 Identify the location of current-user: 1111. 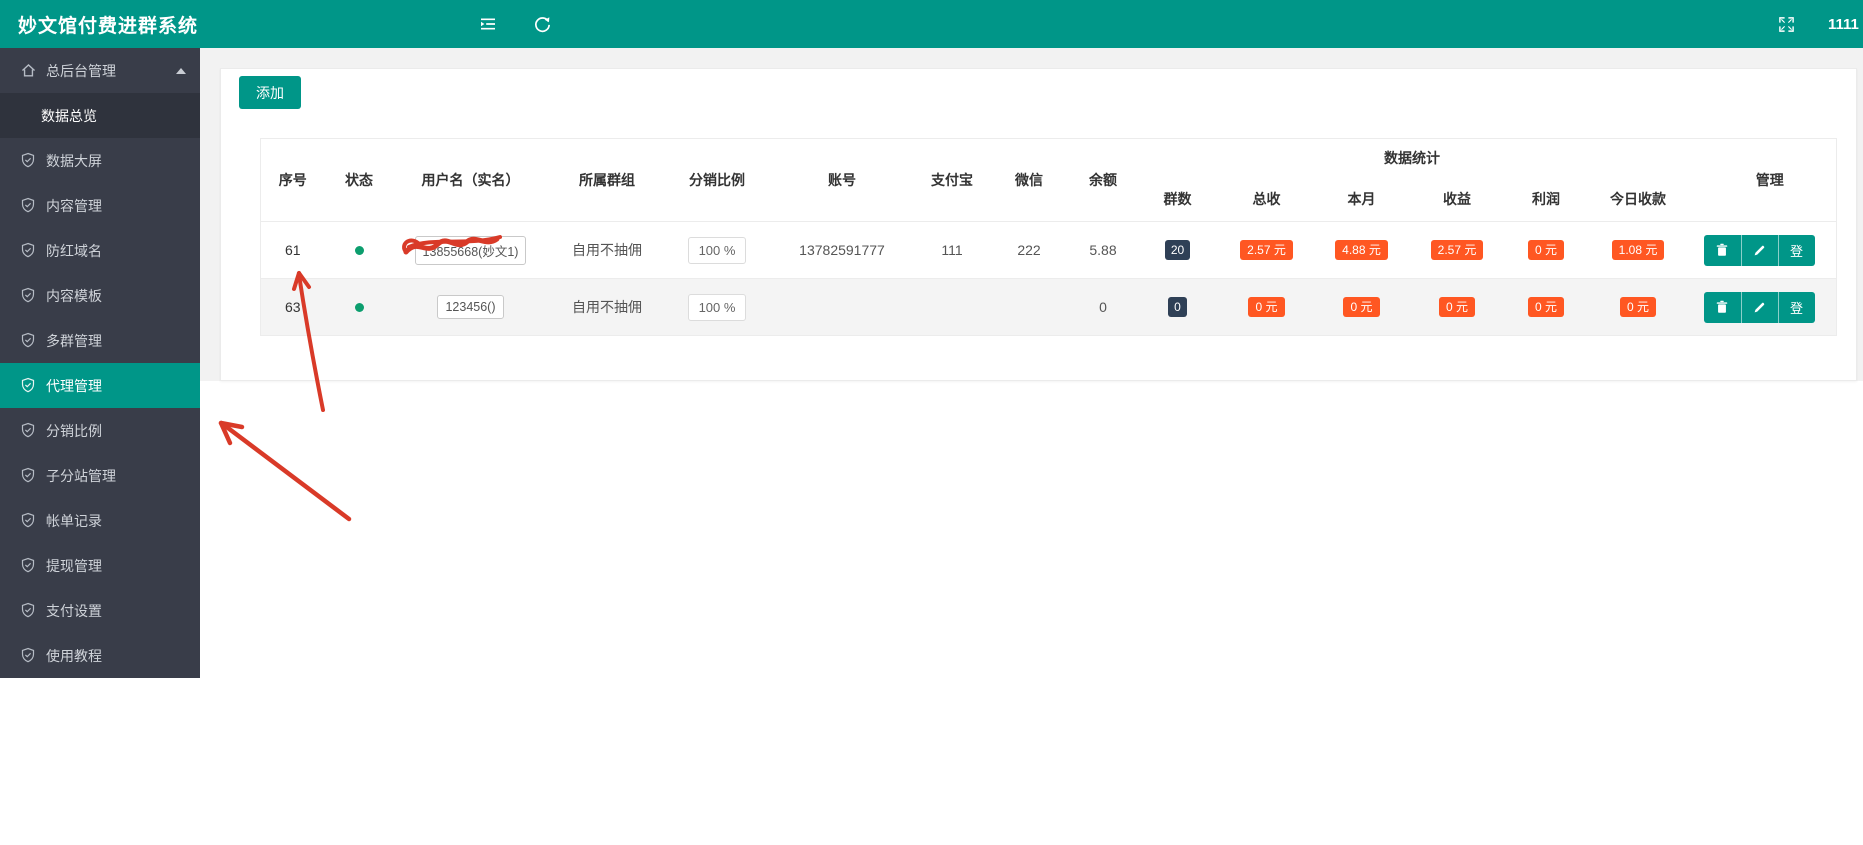
(1843, 24).